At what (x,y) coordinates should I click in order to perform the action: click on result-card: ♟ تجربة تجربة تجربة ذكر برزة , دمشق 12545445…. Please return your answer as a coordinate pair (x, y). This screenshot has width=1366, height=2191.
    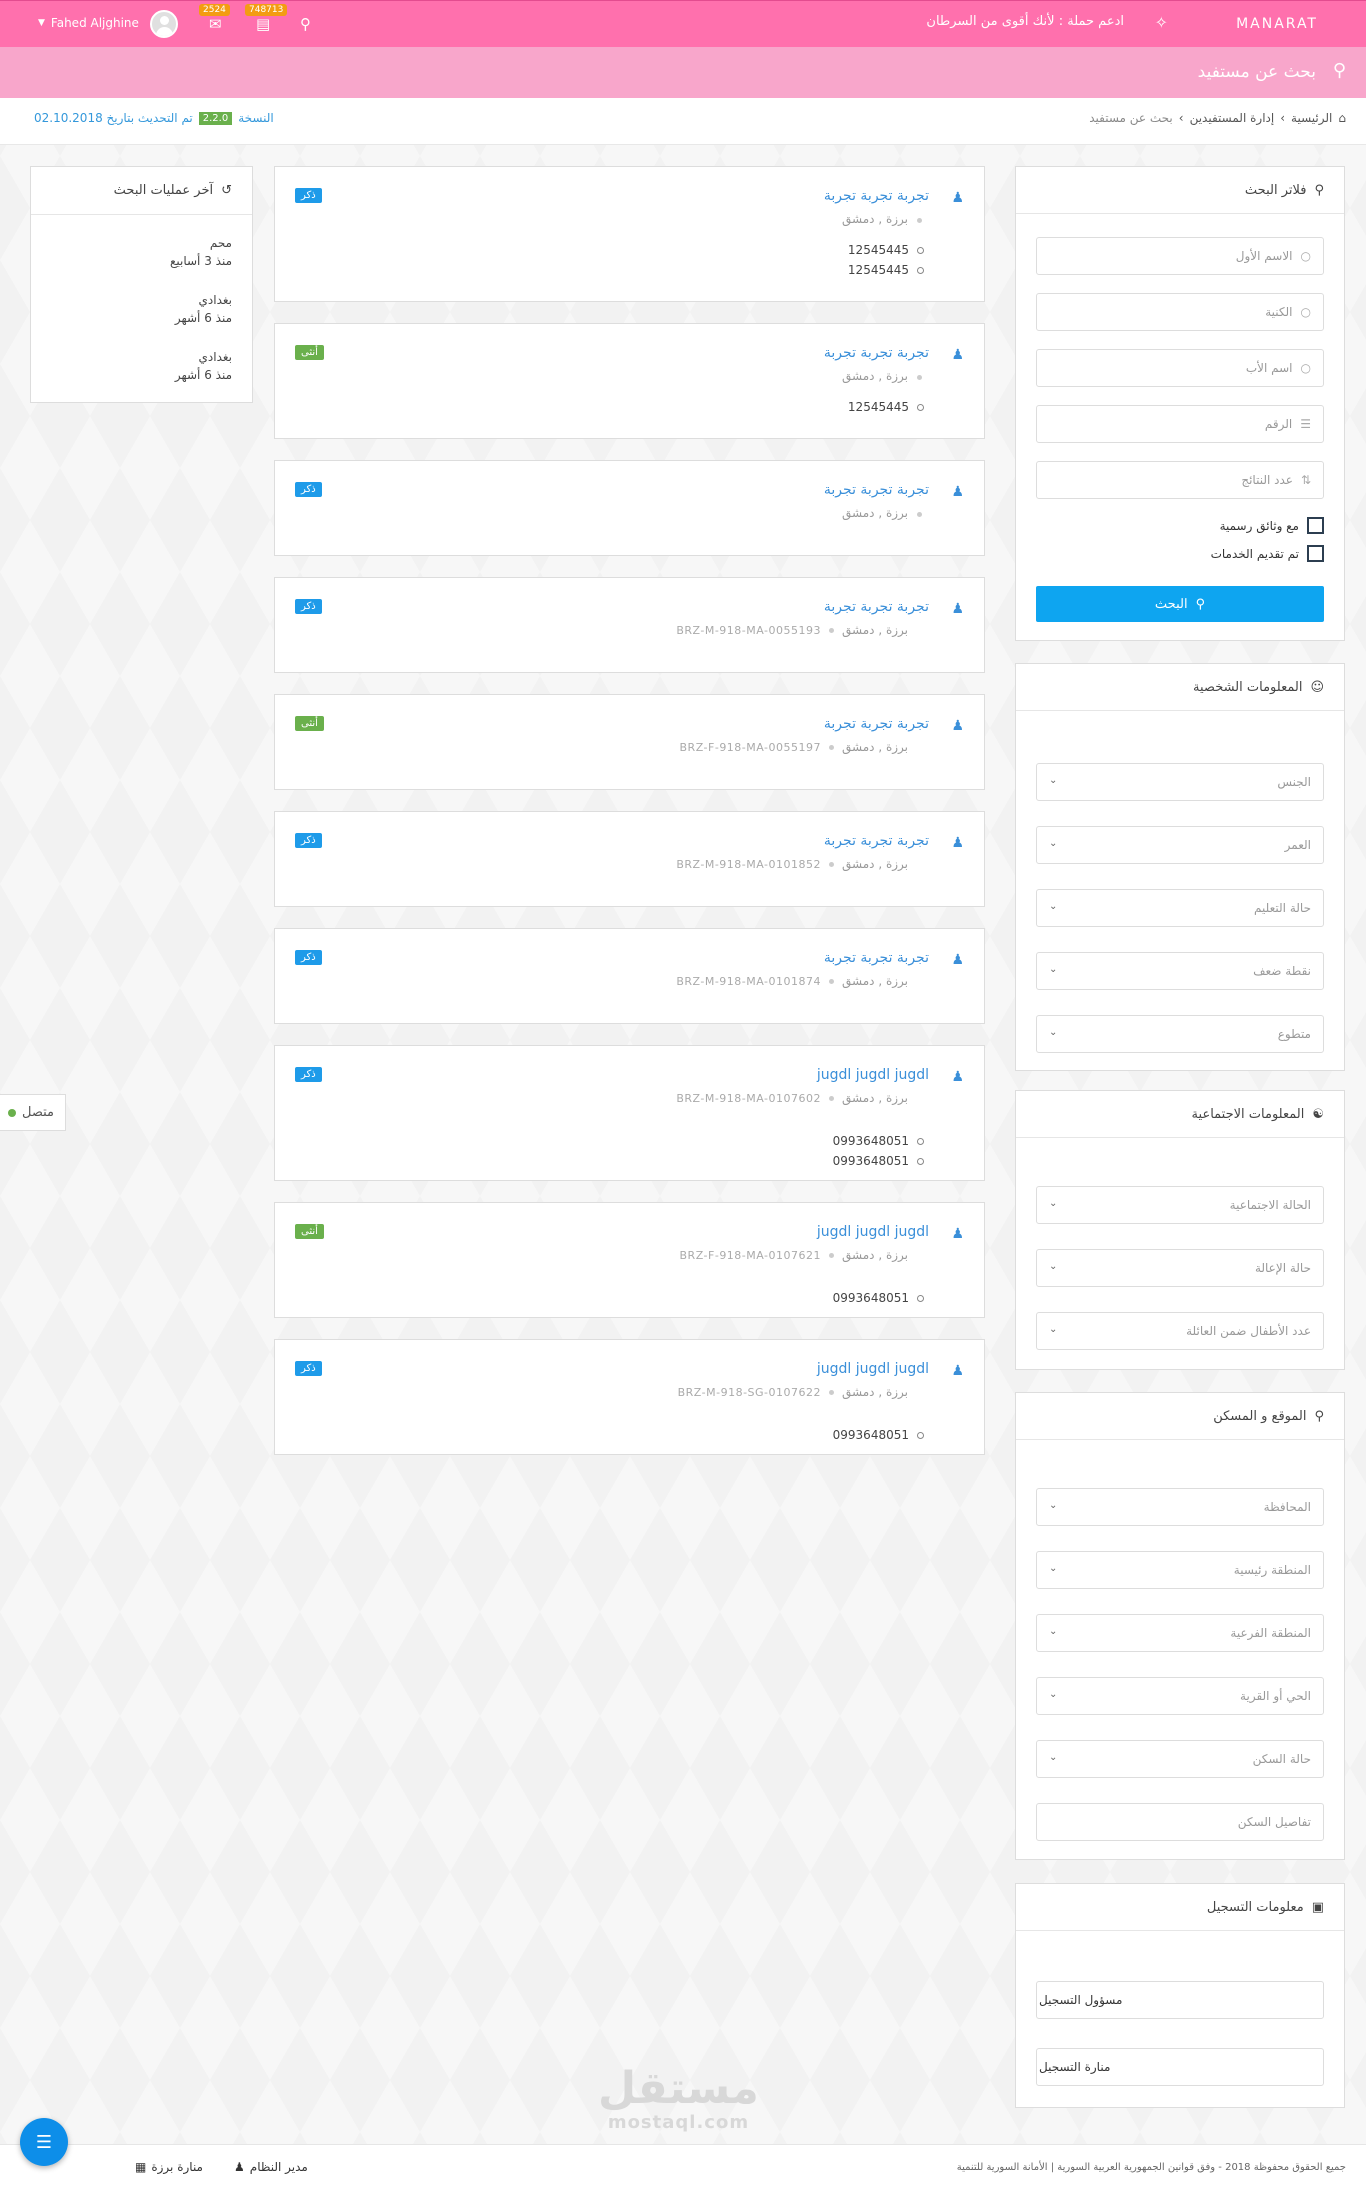
    Looking at the image, I should click on (629, 234).